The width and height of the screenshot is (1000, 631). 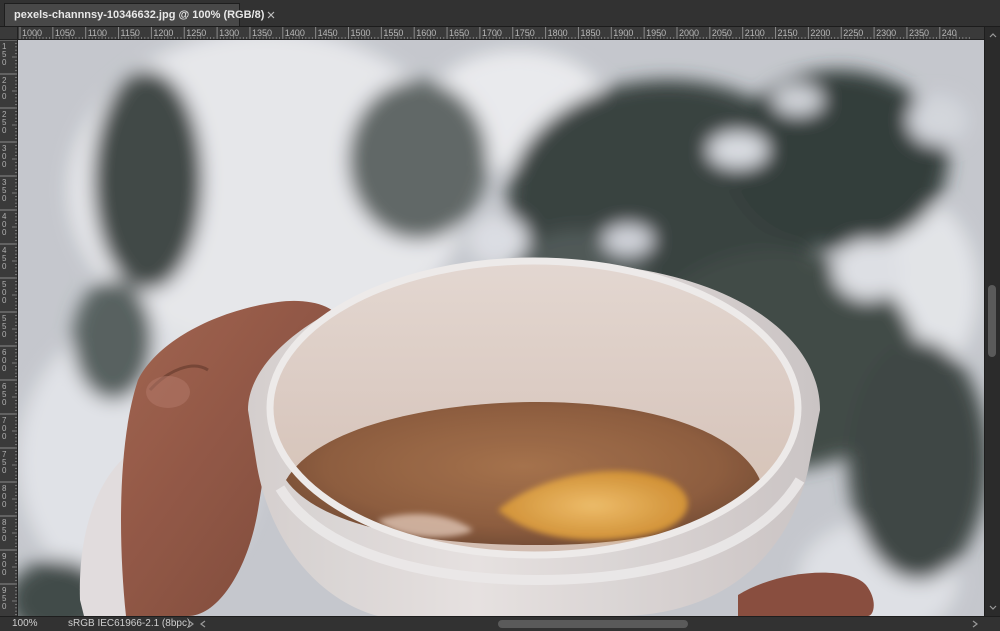 What do you see at coordinates (229, 33) in the screenshot?
I see `ruler-tick-label: 1300` at bounding box center [229, 33].